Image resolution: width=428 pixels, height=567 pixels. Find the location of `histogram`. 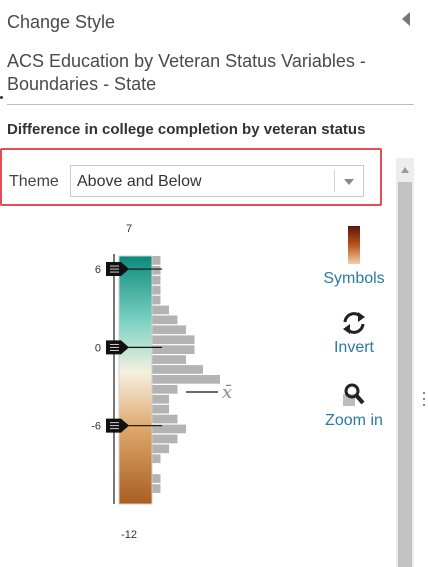

histogram is located at coordinates (186, 374).